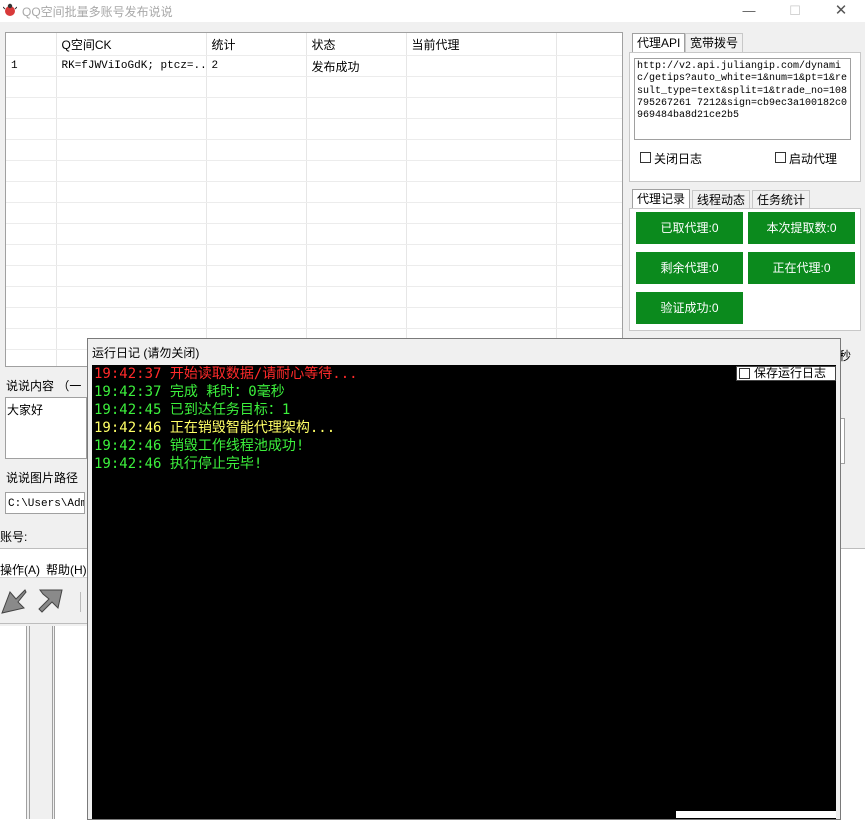 The height and width of the screenshot is (820, 865). What do you see at coordinates (97, 12) in the screenshot?
I see `window-title: QQ空间批量多账号发布说说` at bounding box center [97, 12].